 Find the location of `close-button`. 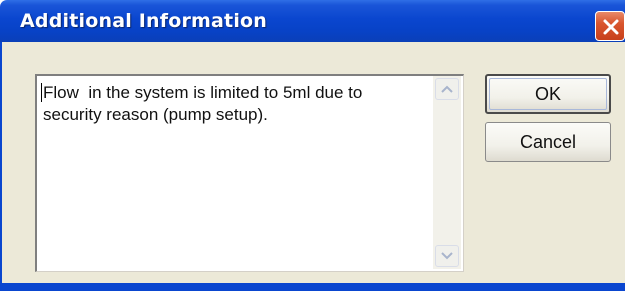

close-button is located at coordinates (610, 26).